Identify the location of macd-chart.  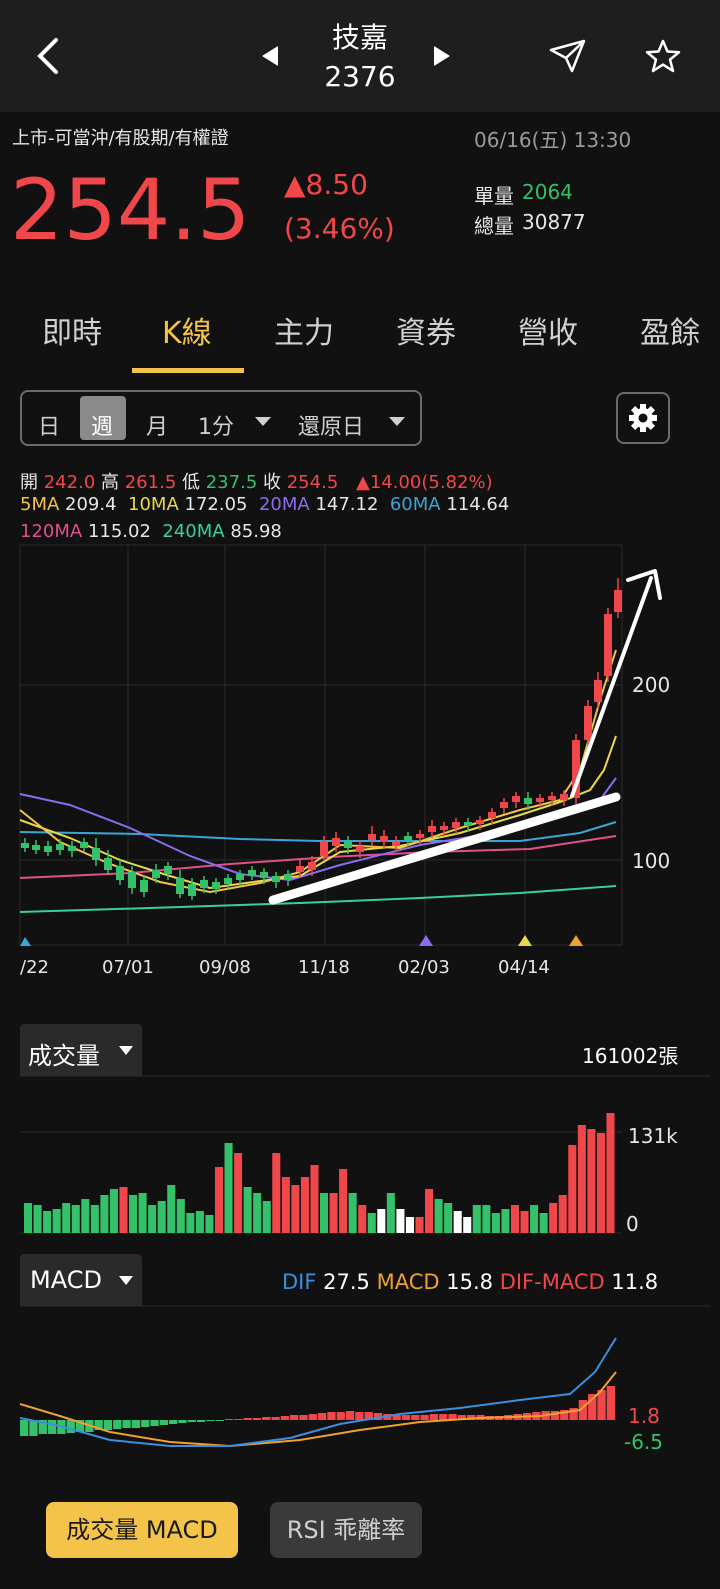
(364, 1376).